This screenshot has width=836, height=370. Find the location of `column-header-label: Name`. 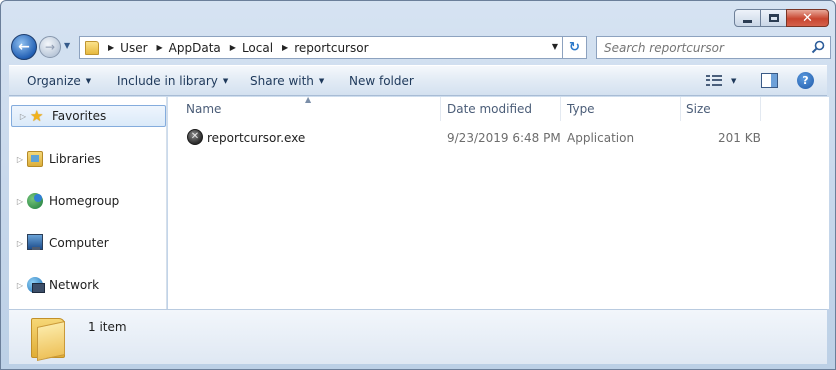

column-header-label: Name is located at coordinates (204, 109).